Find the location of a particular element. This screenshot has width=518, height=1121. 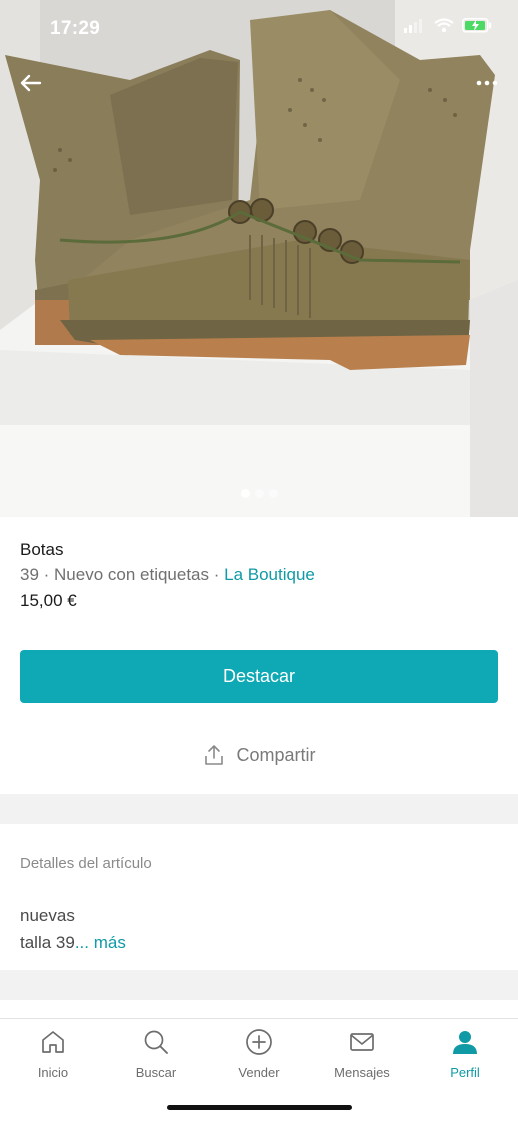

mail-icon is located at coordinates (362, 1042).